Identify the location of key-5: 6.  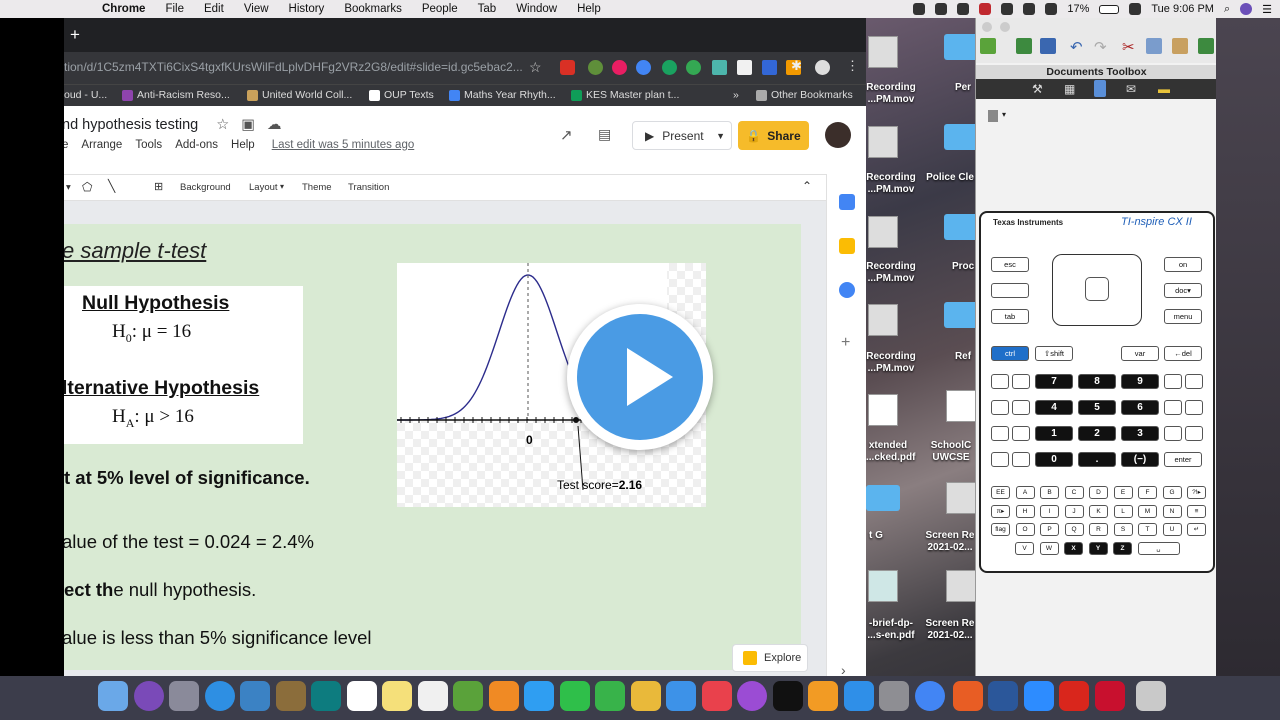
(1140, 407).